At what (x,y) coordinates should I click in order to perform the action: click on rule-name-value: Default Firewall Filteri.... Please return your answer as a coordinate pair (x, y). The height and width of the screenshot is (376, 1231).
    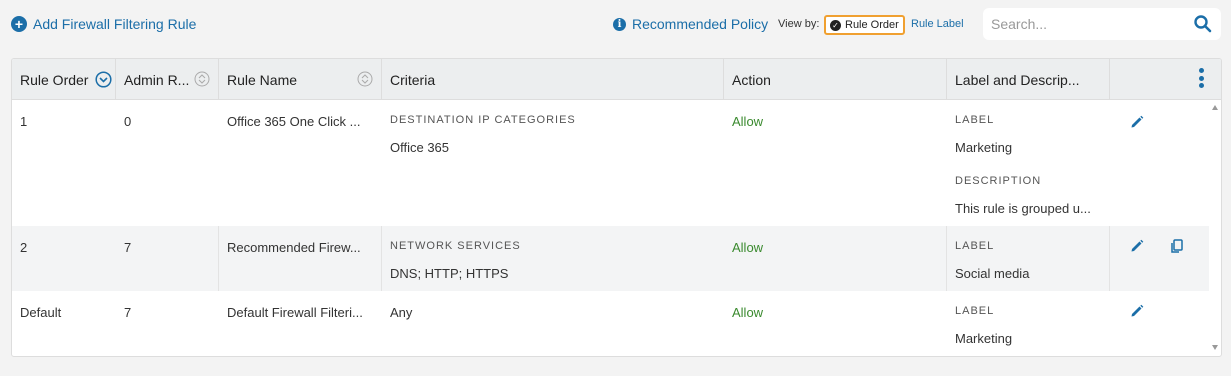
    Looking at the image, I should click on (295, 312).